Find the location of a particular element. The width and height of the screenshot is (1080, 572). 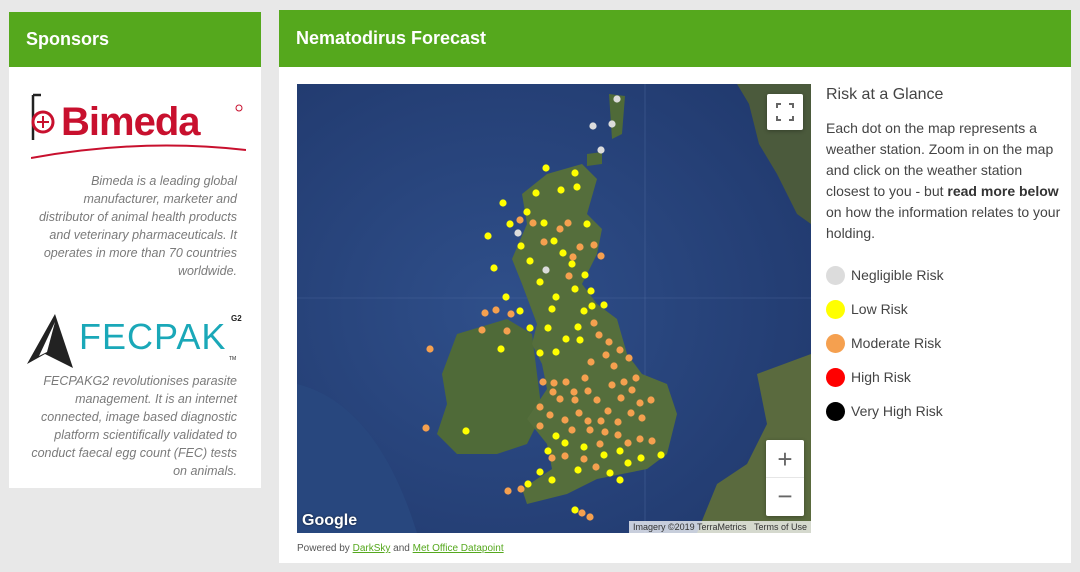

fecpak-logo: FECPAK G2 TM is located at coordinates (137, 342).